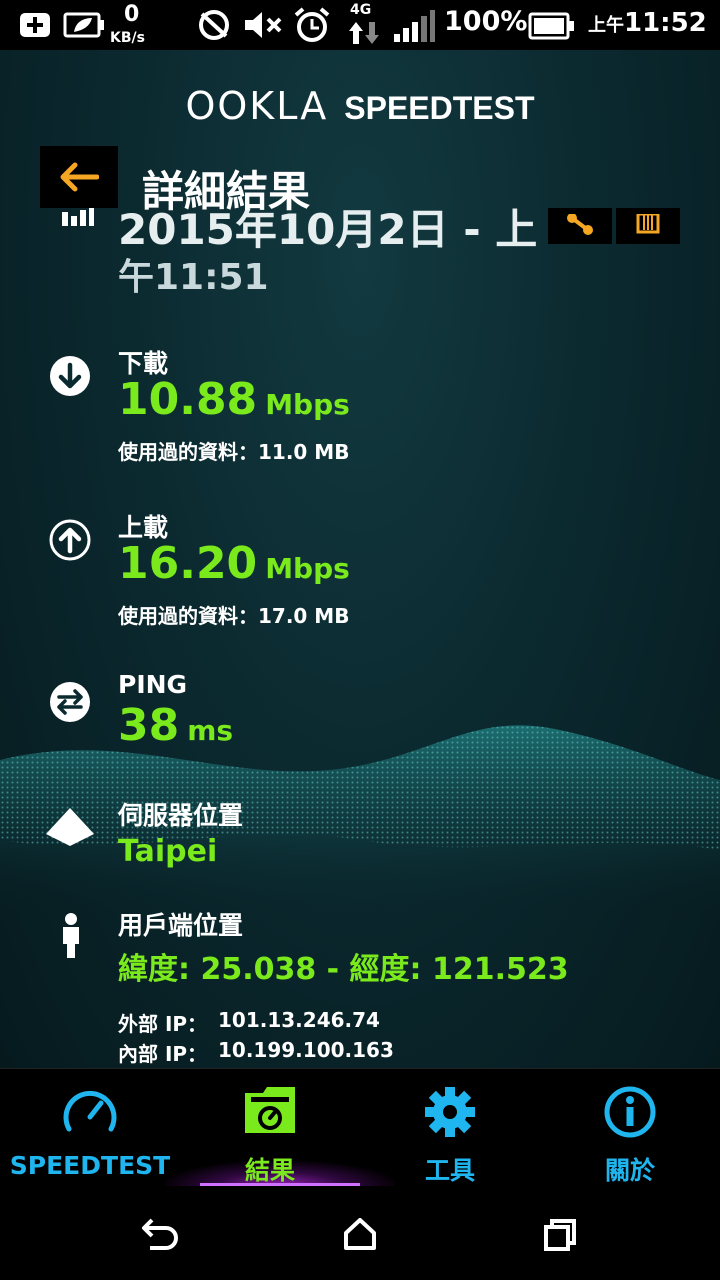 Image resolution: width=720 pixels, height=1280 pixels. Describe the element at coordinates (364, 33) in the screenshot. I see `network-arrows-icon` at that location.